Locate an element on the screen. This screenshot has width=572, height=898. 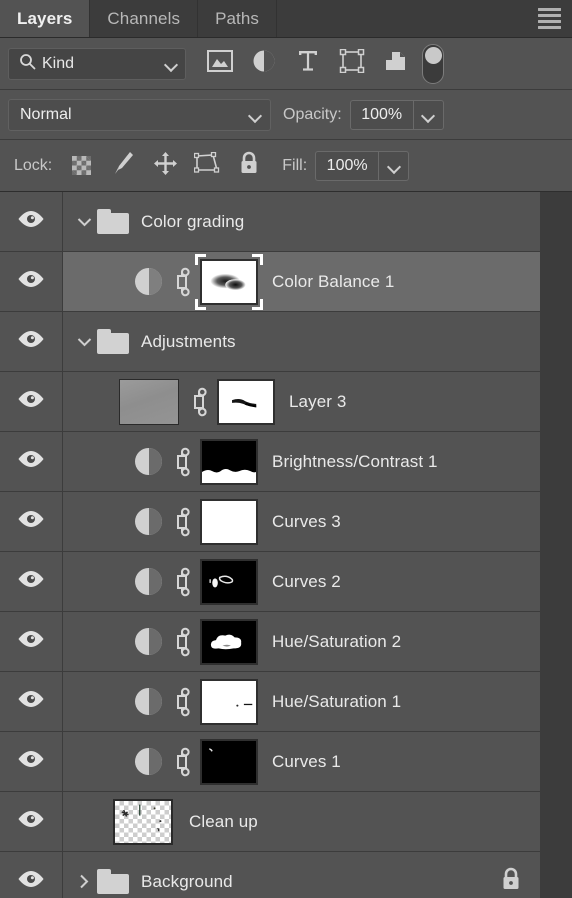
table-row: Hue/Saturation 2 is located at coordinates (270, 642).